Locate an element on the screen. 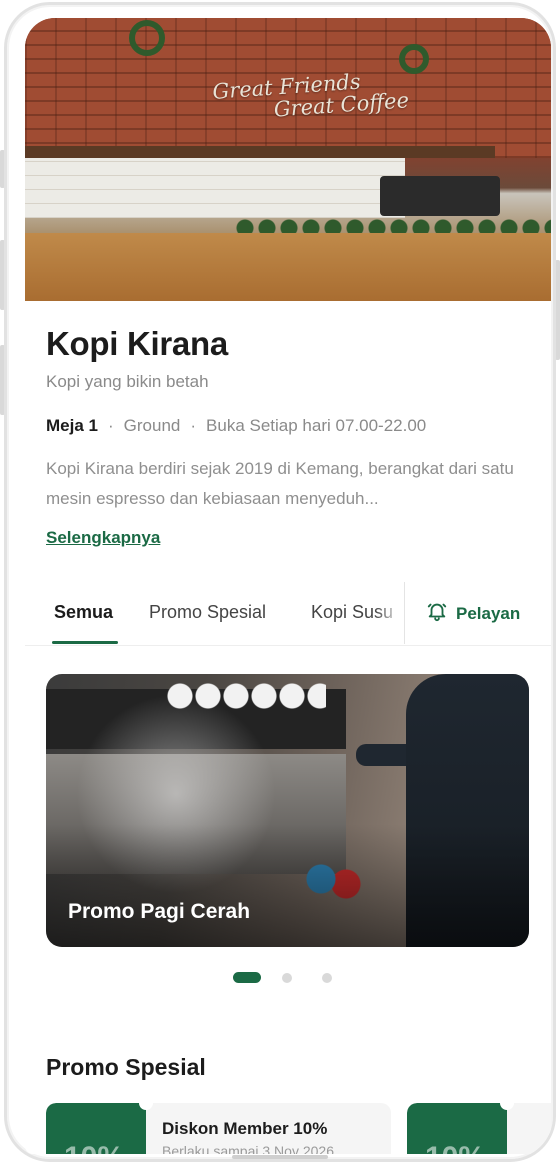 The height and width of the screenshot is (1163, 560). carousel-dots is located at coordinates (288, 978).